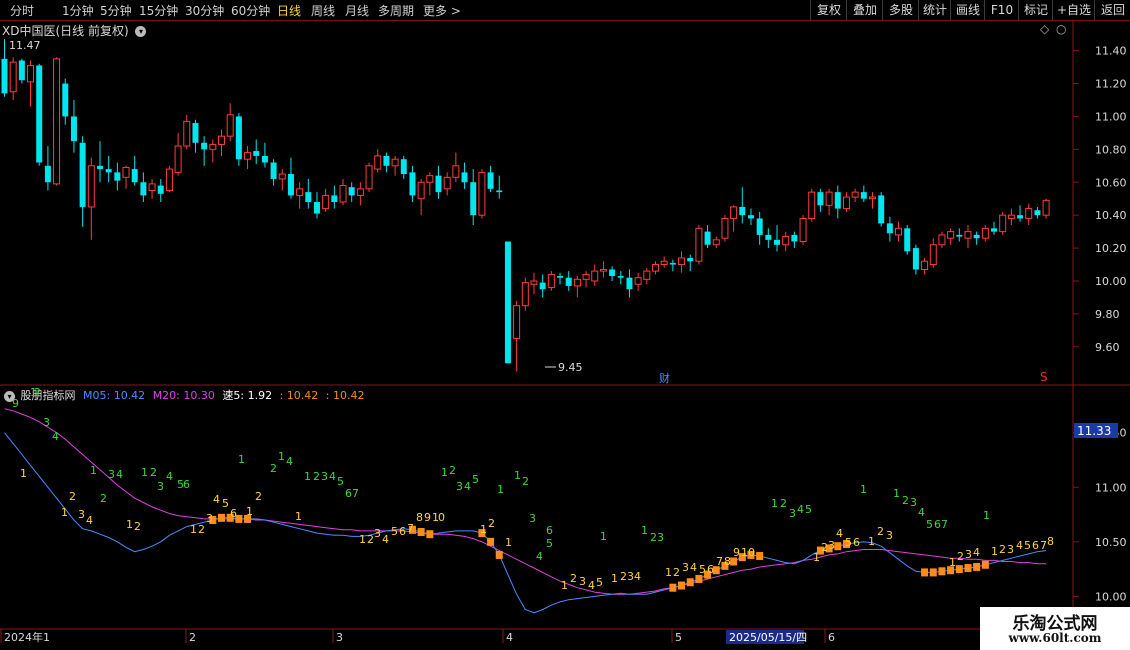 The image size is (1130, 650). Describe the element at coordinates (678, 637) in the screenshot. I see `date-label-5: 5` at that location.